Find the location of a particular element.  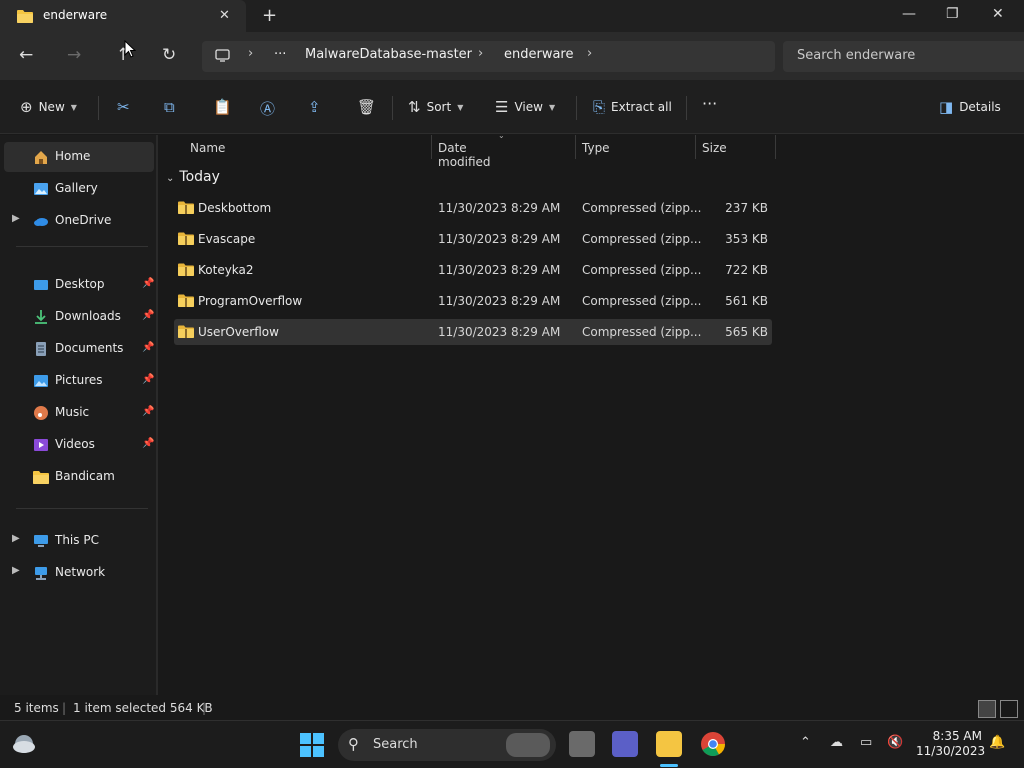

sidebar-item-downloads: Downloads 📌 is located at coordinates (79, 317).